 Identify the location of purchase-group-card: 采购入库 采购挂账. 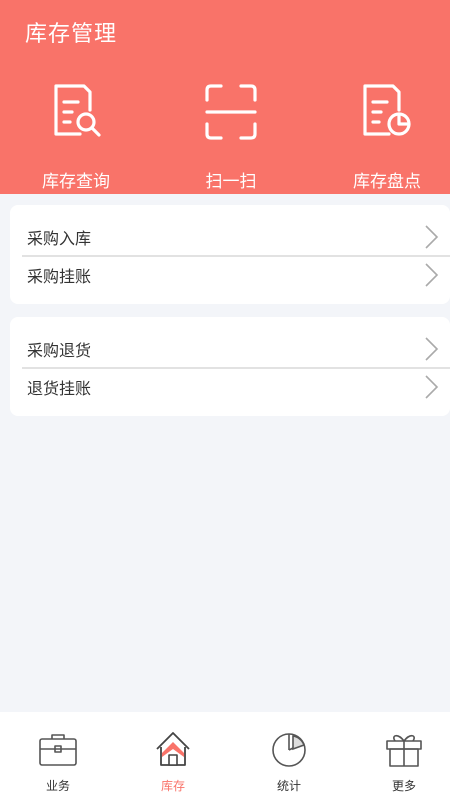
(230, 254).